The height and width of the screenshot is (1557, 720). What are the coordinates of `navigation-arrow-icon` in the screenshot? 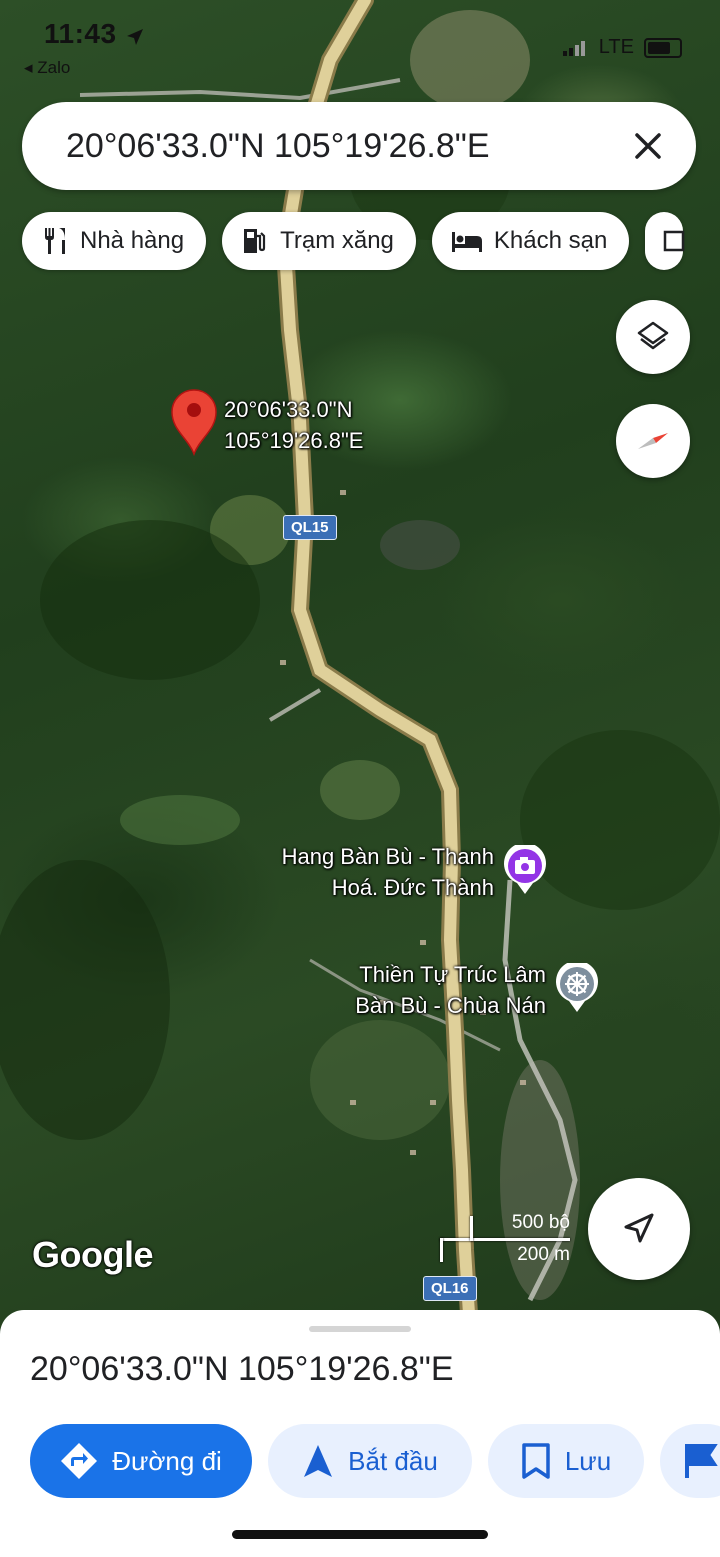 It's located at (639, 1228).